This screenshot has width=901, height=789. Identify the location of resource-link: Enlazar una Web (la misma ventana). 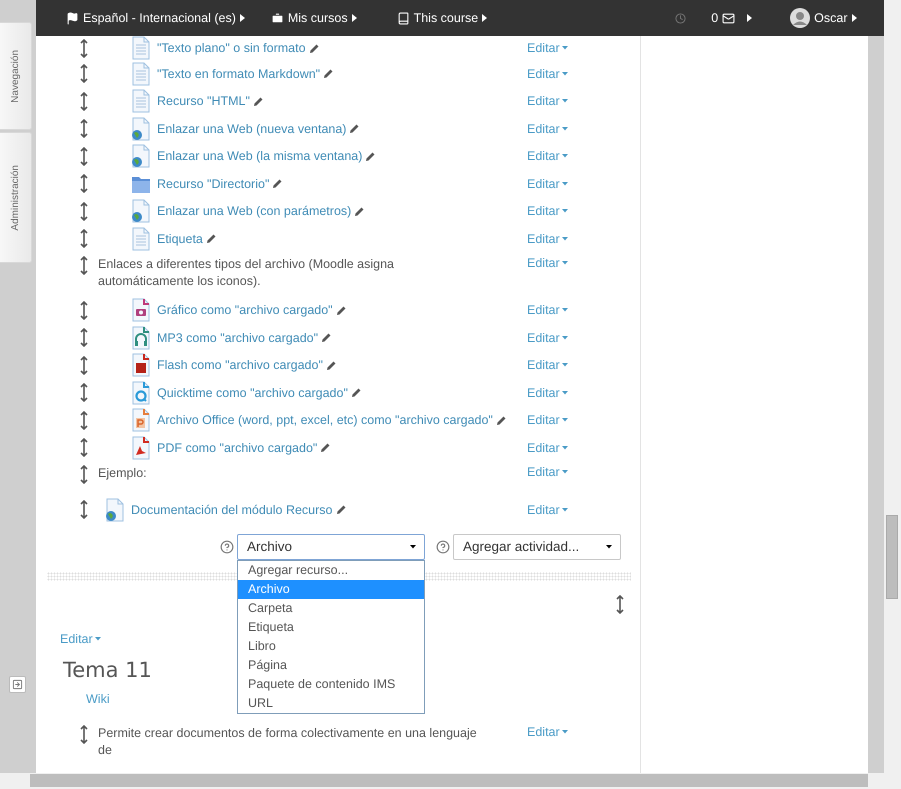
(259, 156).